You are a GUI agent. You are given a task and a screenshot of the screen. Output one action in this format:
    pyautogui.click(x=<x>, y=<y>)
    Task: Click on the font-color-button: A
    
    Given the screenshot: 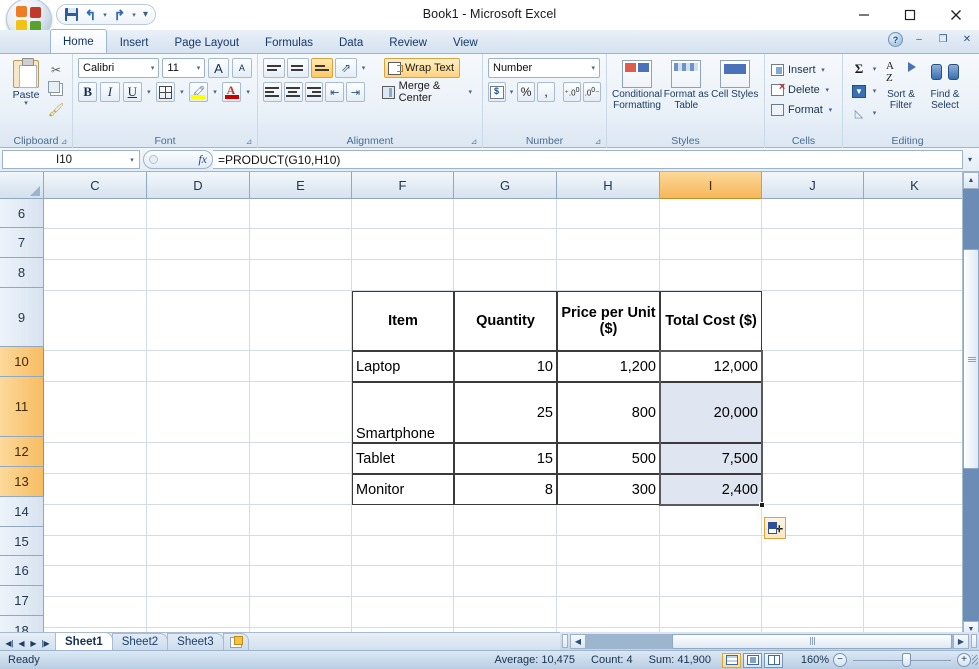 What is the action you would take?
    pyautogui.click(x=231, y=92)
    